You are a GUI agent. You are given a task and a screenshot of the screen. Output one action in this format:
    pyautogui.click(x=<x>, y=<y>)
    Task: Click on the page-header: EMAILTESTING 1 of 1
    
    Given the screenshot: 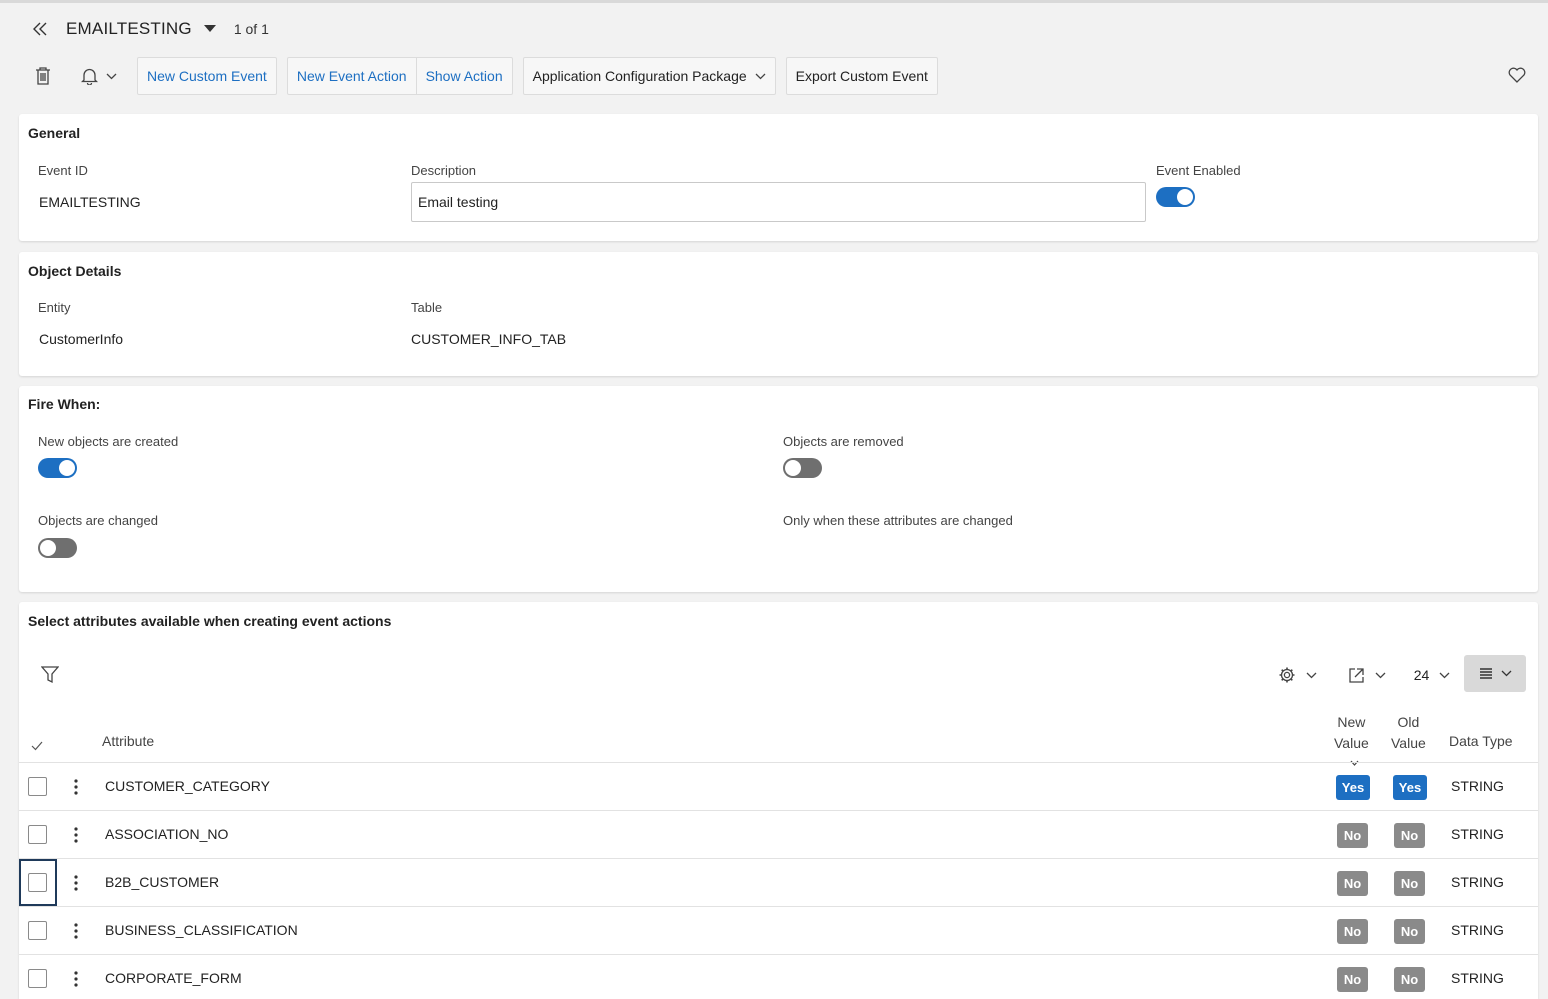 What is the action you would take?
    pyautogui.click(x=148, y=29)
    